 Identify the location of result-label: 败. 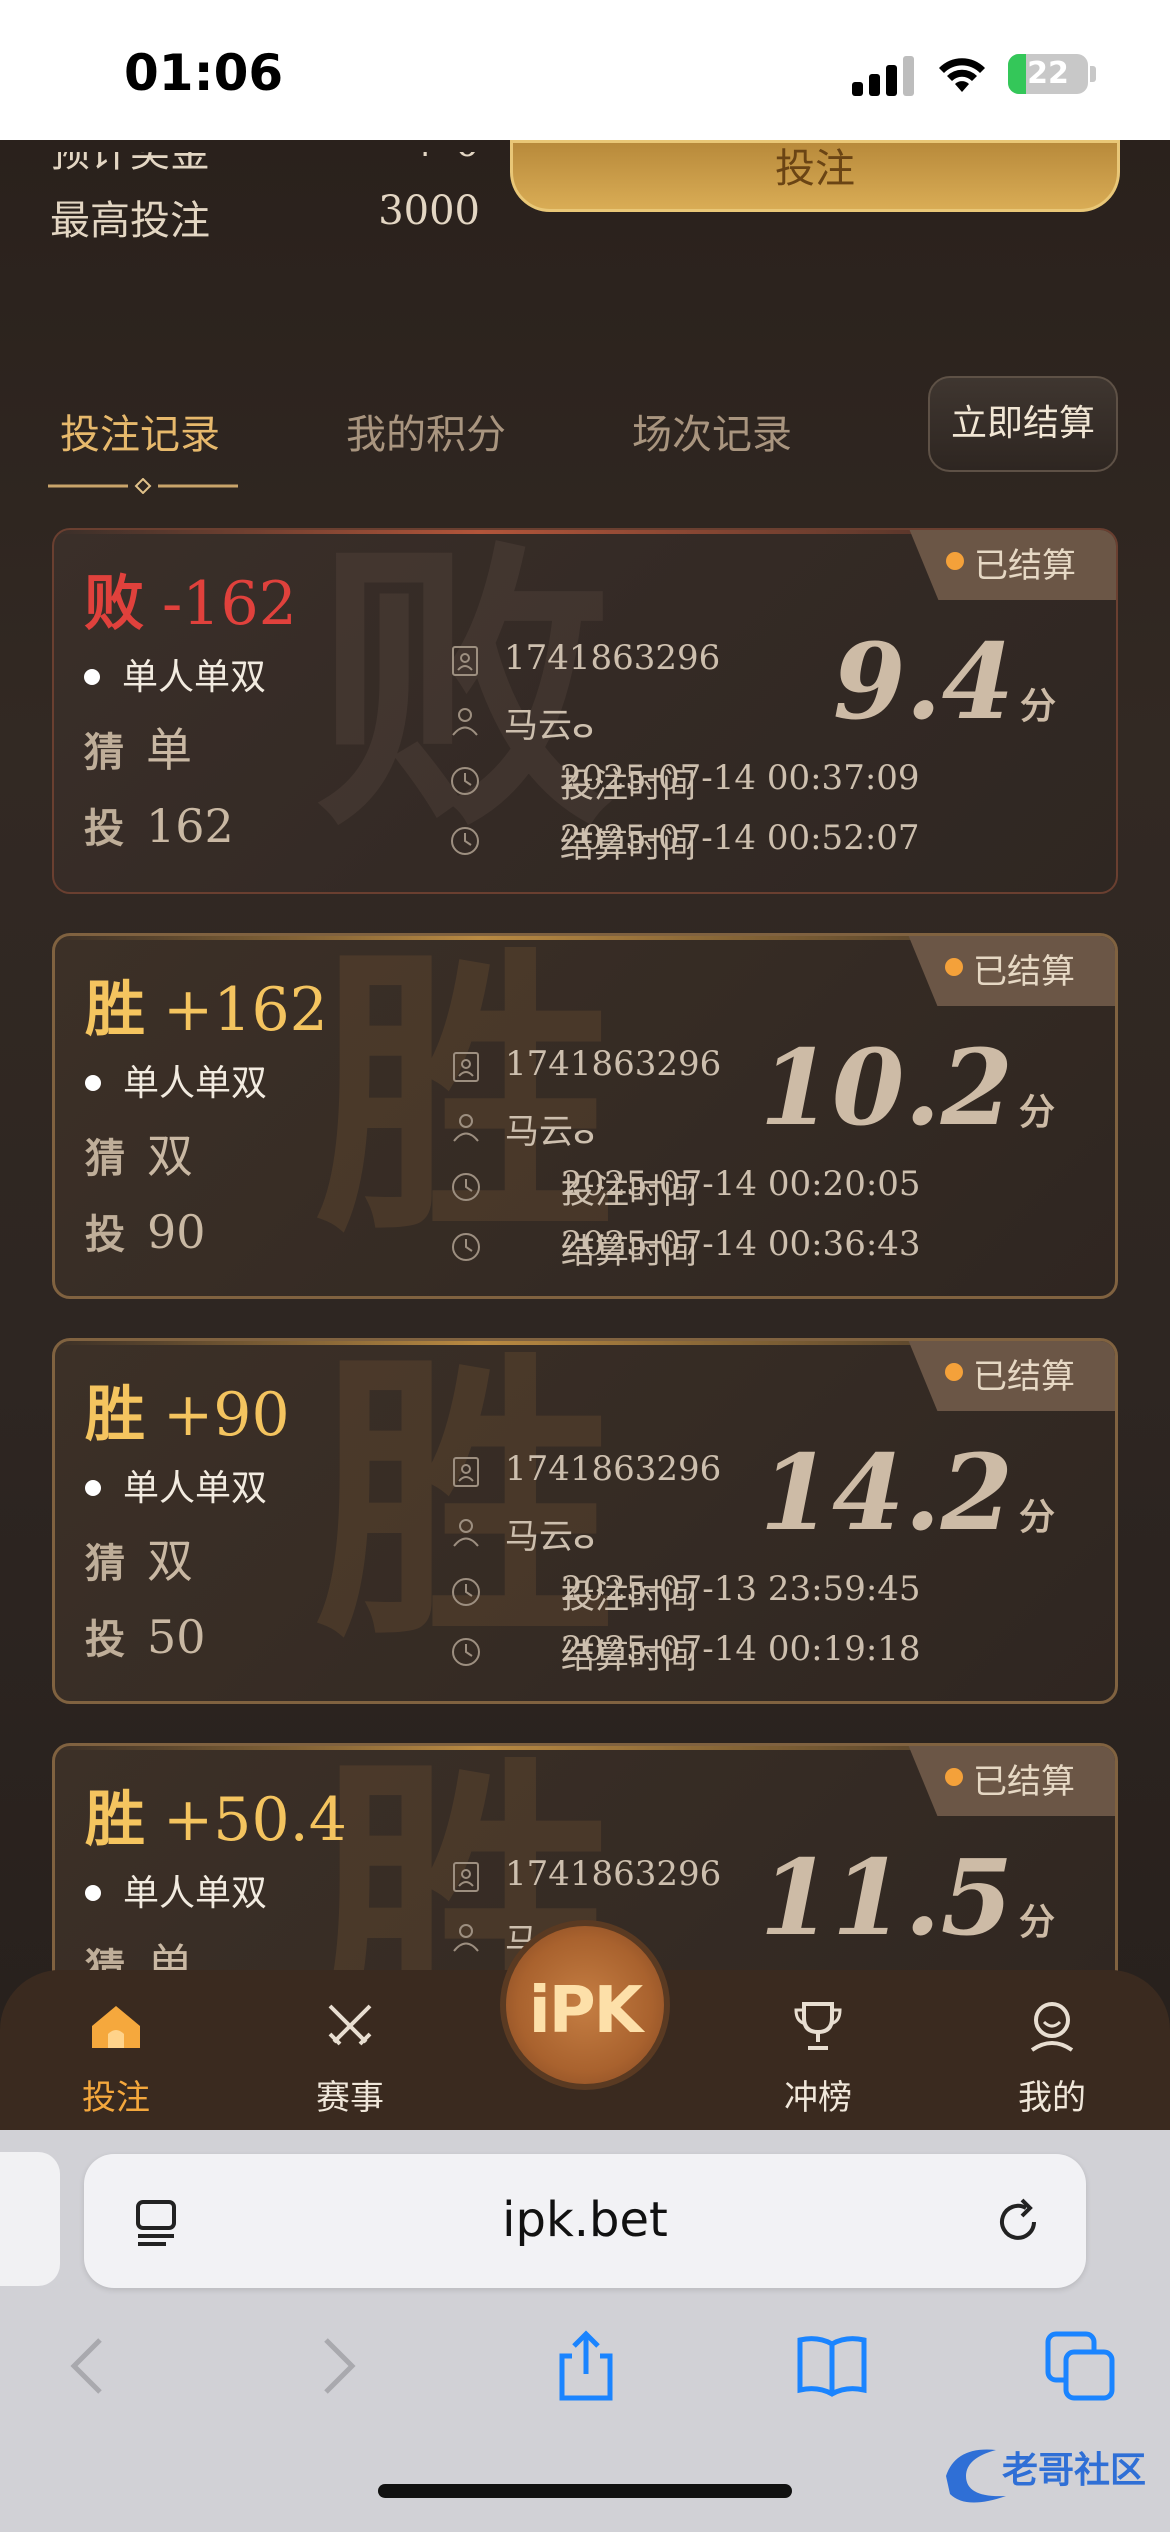
(114, 604).